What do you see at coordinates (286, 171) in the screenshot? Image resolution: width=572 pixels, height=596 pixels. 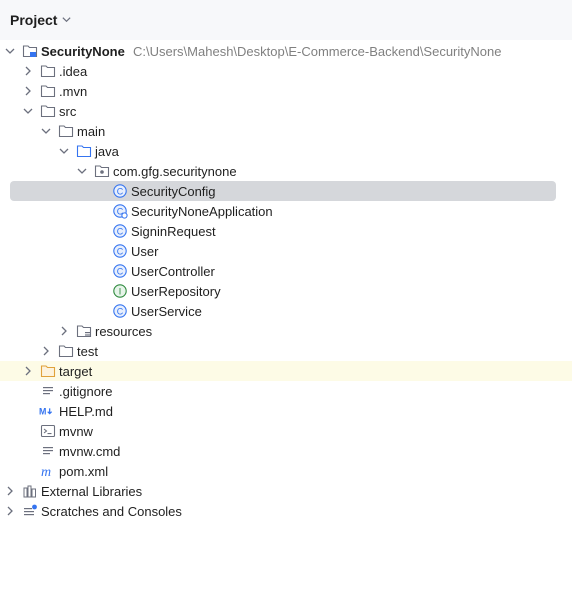 I see `tree-item-package: com.gfg.securitynone` at bounding box center [286, 171].